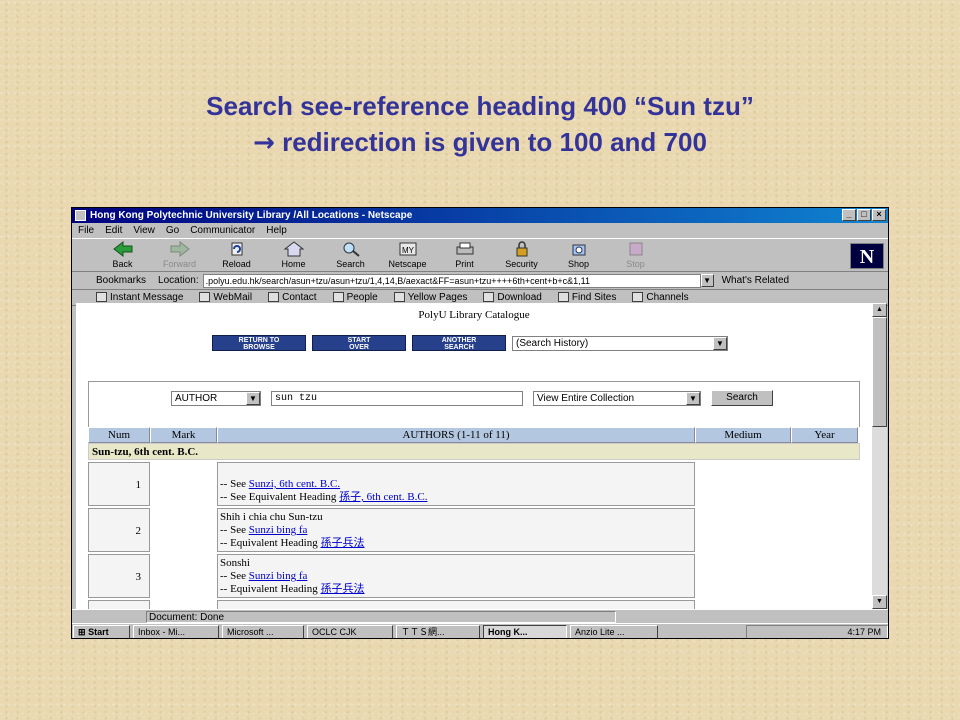 This screenshot has width=960, height=720. I want to click on security-button: Security, so click(521, 256).